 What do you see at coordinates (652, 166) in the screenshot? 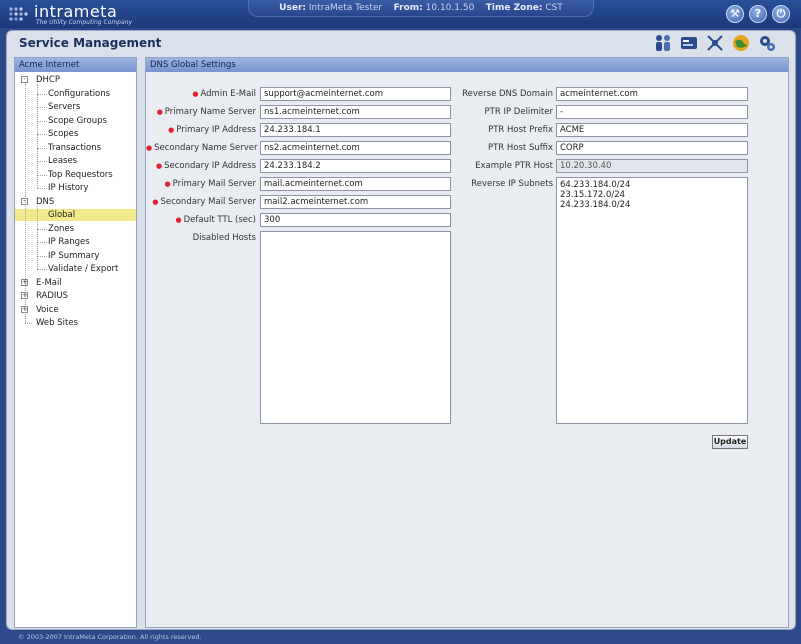
I see `example-ptr-host-input: 10.20.30.40` at bounding box center [652, 166].